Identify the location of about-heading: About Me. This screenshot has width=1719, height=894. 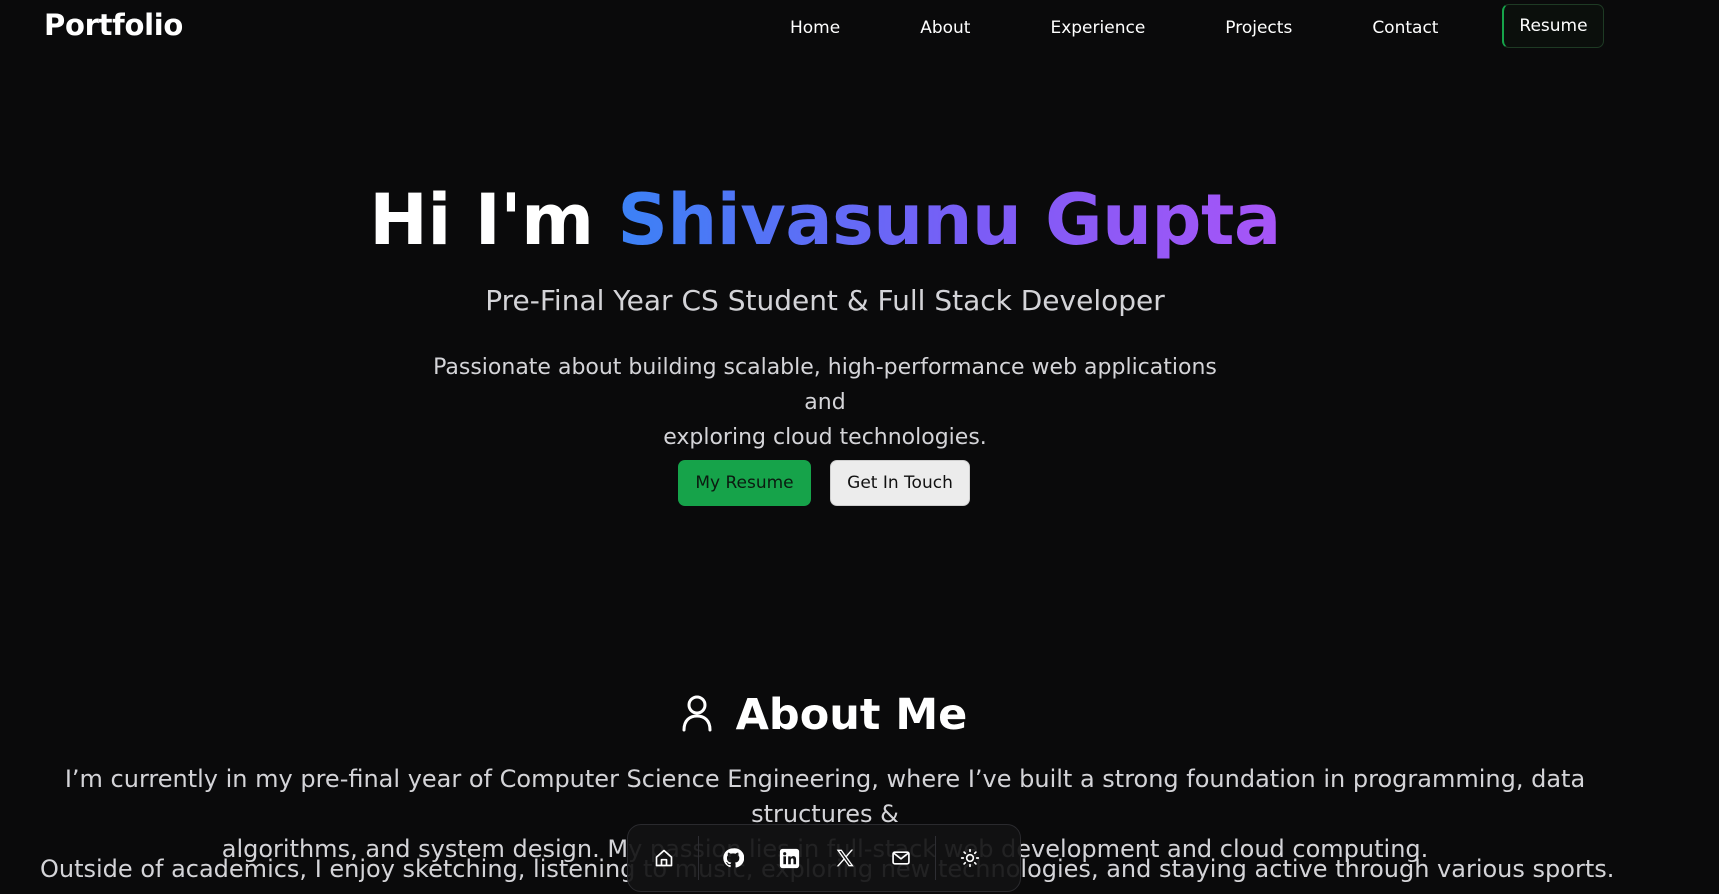
(859, 715).